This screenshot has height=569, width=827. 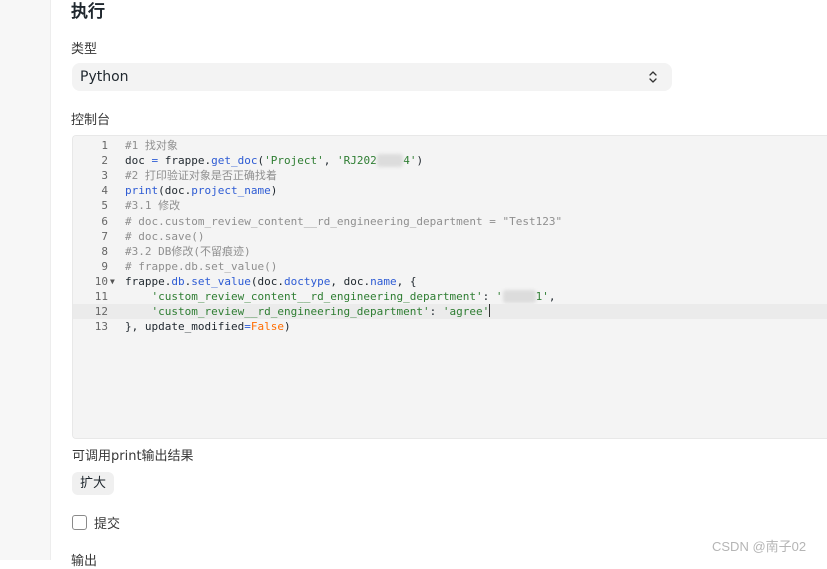 I want to click on line-code: #3.1 修改, so click(x=152, y=205).